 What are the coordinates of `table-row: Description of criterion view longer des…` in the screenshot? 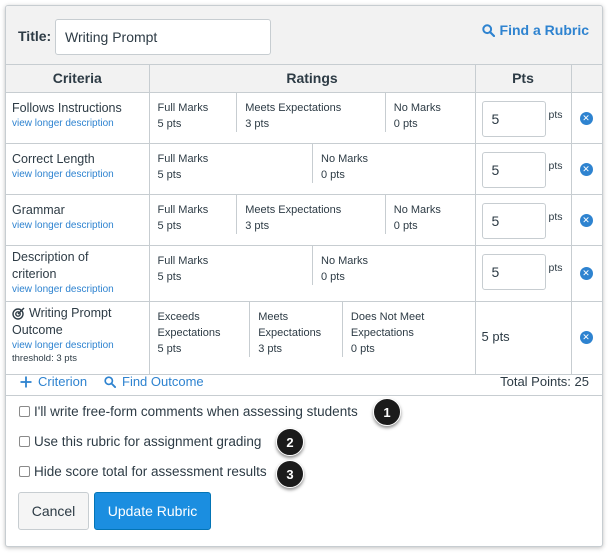 It's located at (304, 273).